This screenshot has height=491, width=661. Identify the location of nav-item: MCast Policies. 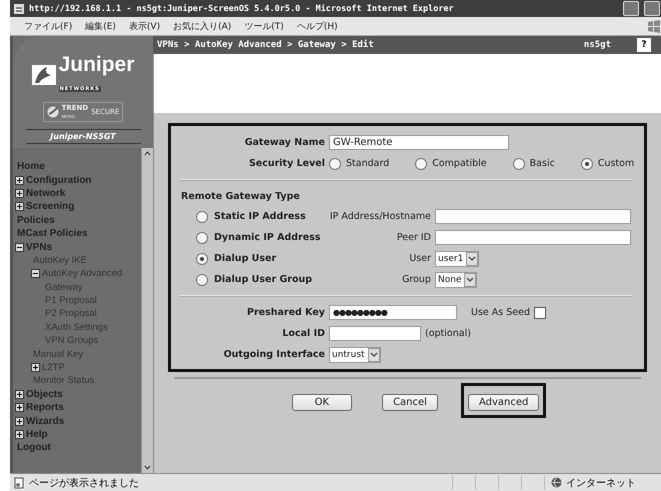
(52, 234).